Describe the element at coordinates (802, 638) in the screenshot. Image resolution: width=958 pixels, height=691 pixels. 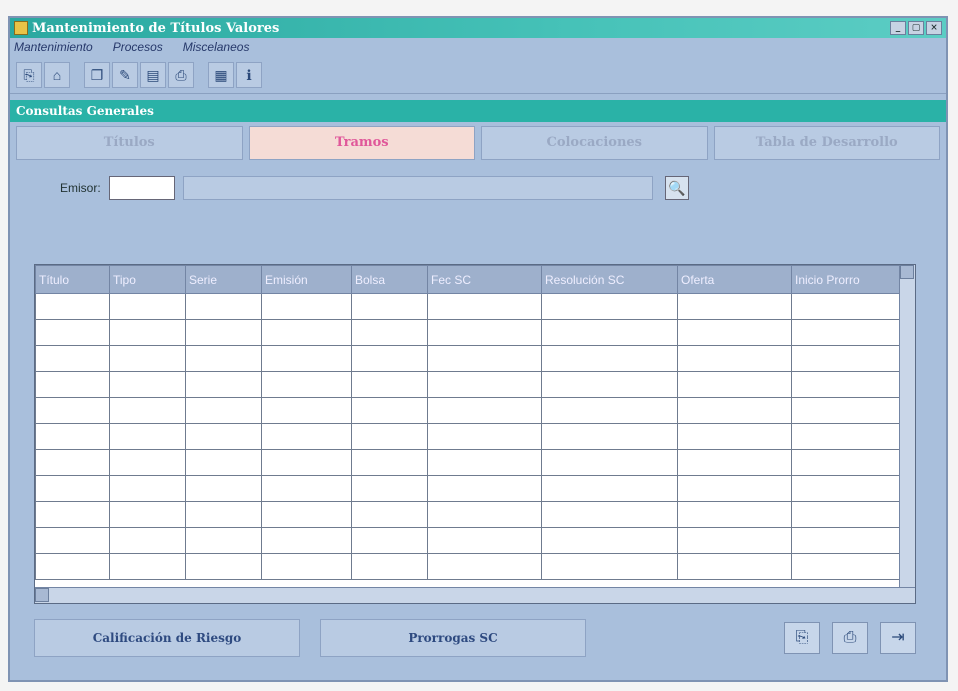
I see `view-icon: ⎘` at that location.